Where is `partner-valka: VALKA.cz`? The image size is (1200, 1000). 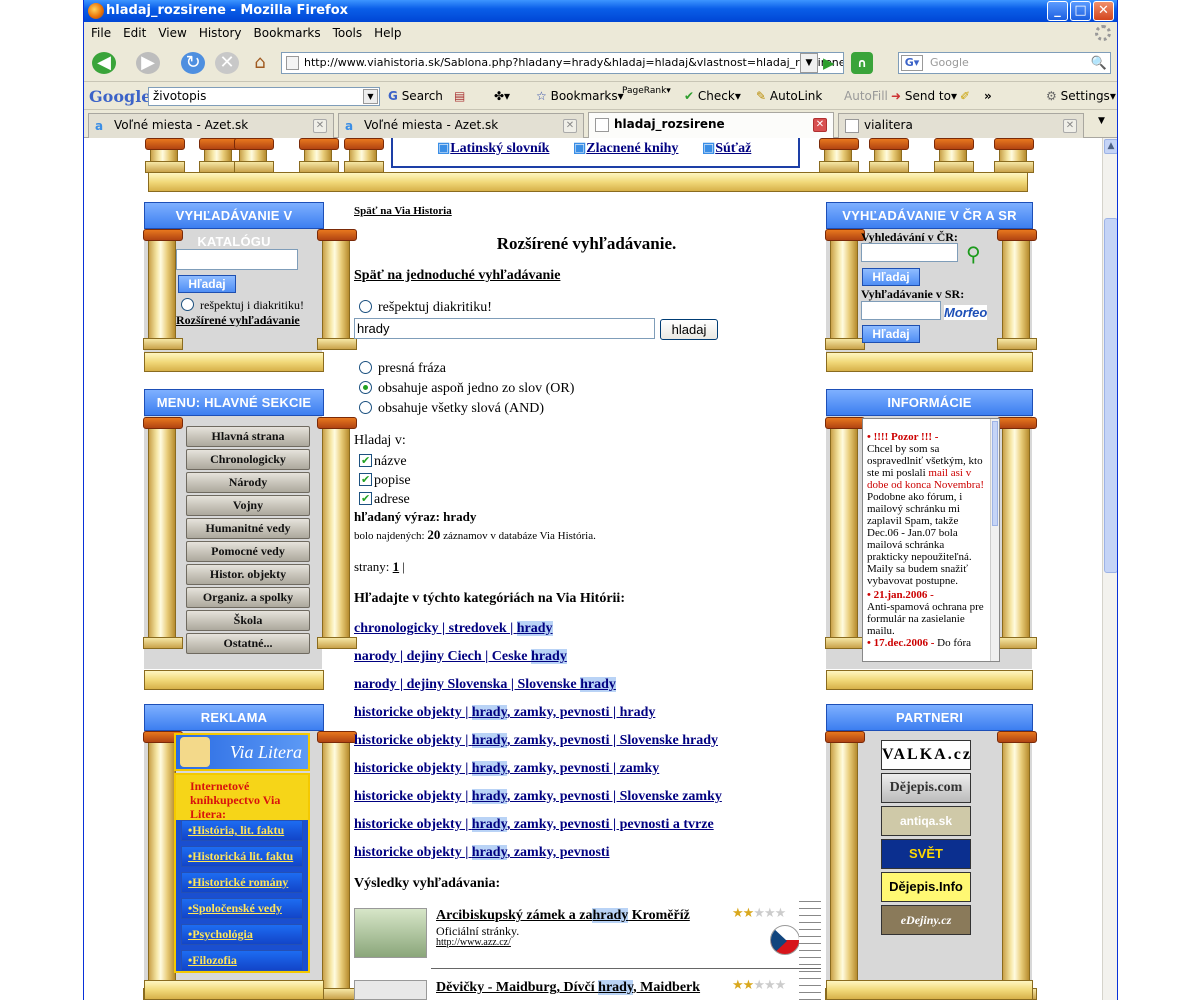
partner-valka: VALKA.cz is located at coordinates (926, 755).